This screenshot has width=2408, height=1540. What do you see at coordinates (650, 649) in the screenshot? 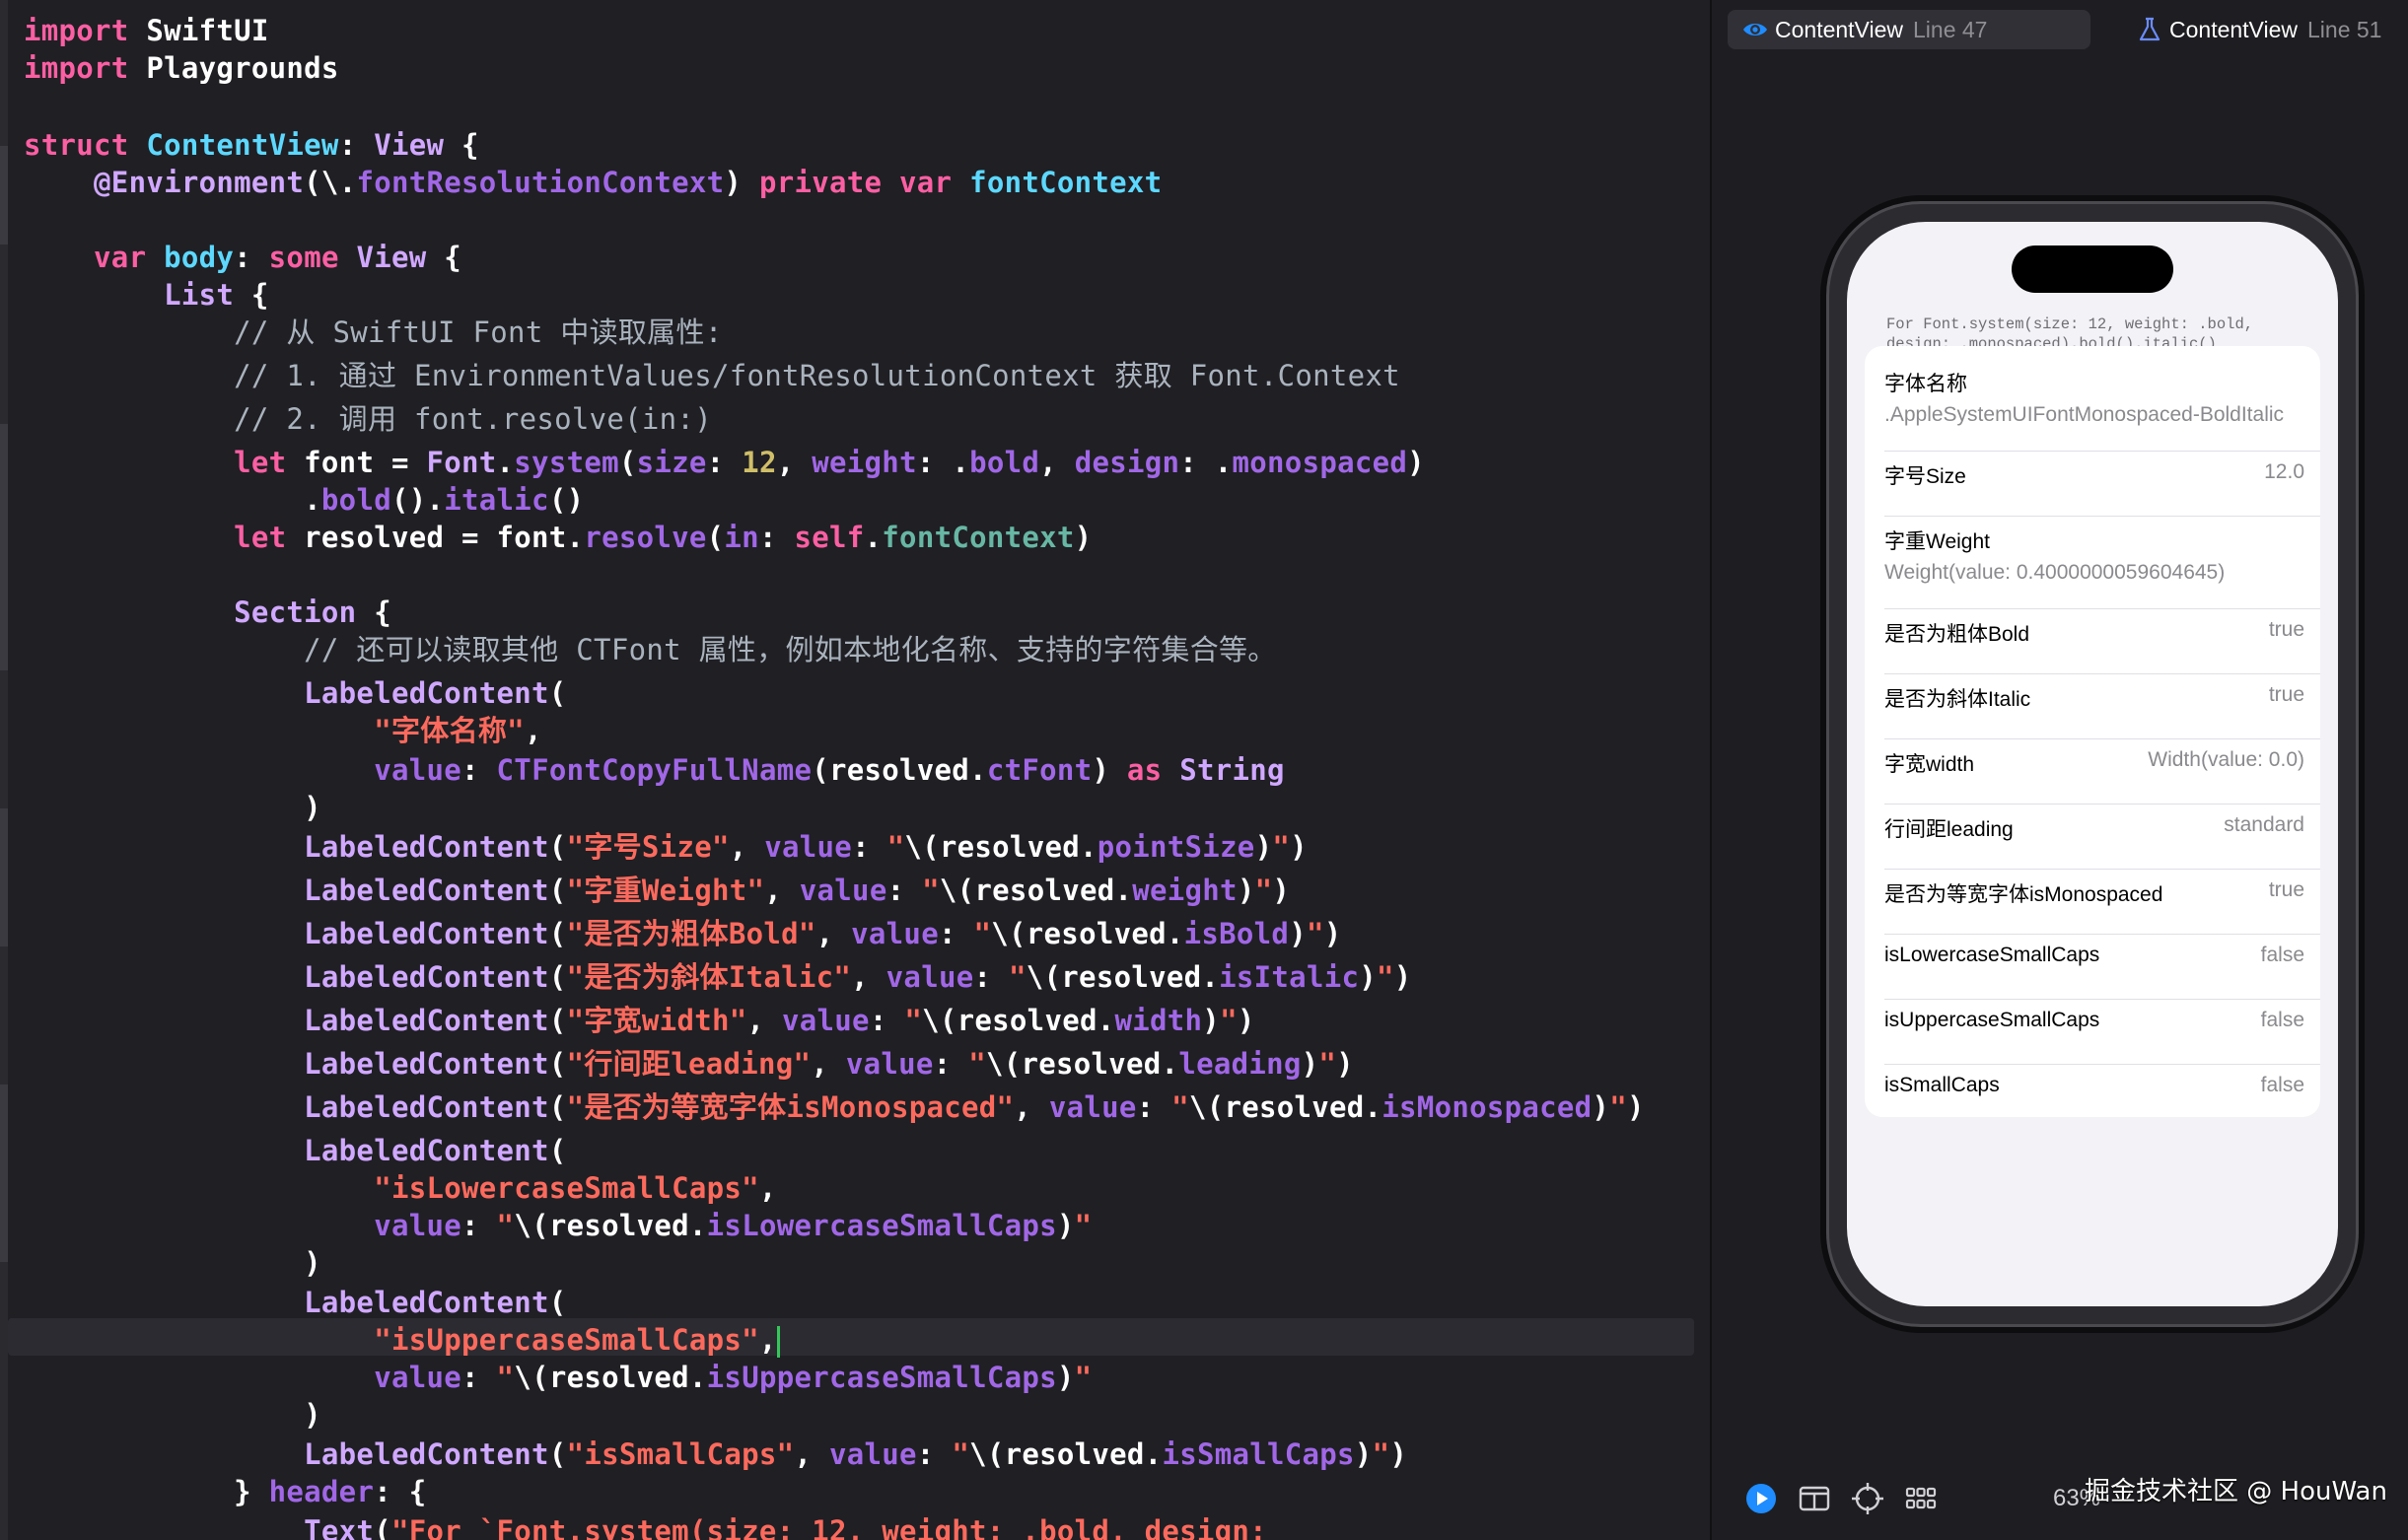
I see `code-line: // 还可以读取其他 CTFont 属性，例如本地化名称、支持的字符集合等。` at bounding box center [650, 649].